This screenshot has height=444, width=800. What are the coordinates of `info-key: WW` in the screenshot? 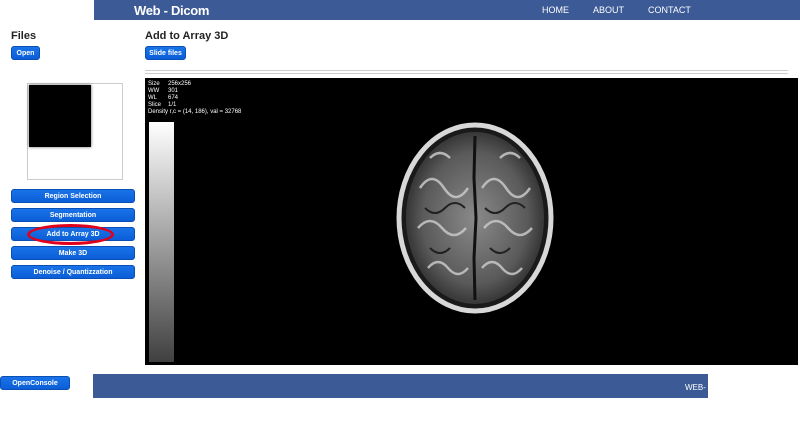 It's located at (154, 91).